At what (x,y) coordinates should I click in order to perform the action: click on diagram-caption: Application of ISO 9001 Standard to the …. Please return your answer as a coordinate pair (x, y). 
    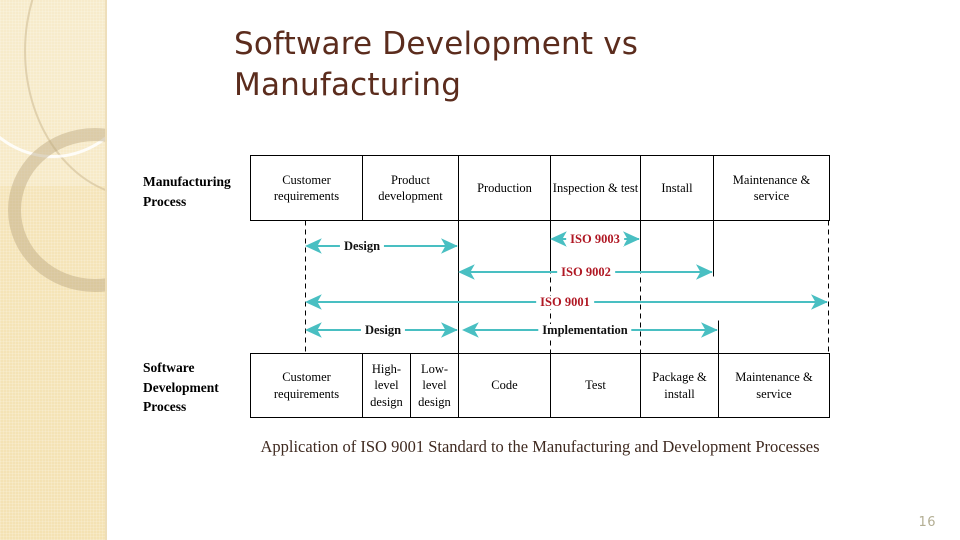
    Looking at the image, I should click on (540, 446).